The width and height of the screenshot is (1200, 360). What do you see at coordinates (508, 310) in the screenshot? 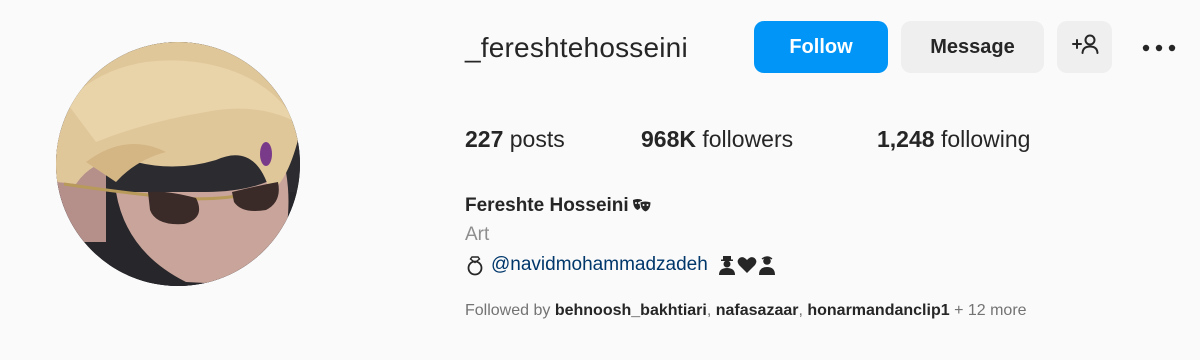
I see `followed-by-prefix: Followed by` at bounding box center [508, 310].